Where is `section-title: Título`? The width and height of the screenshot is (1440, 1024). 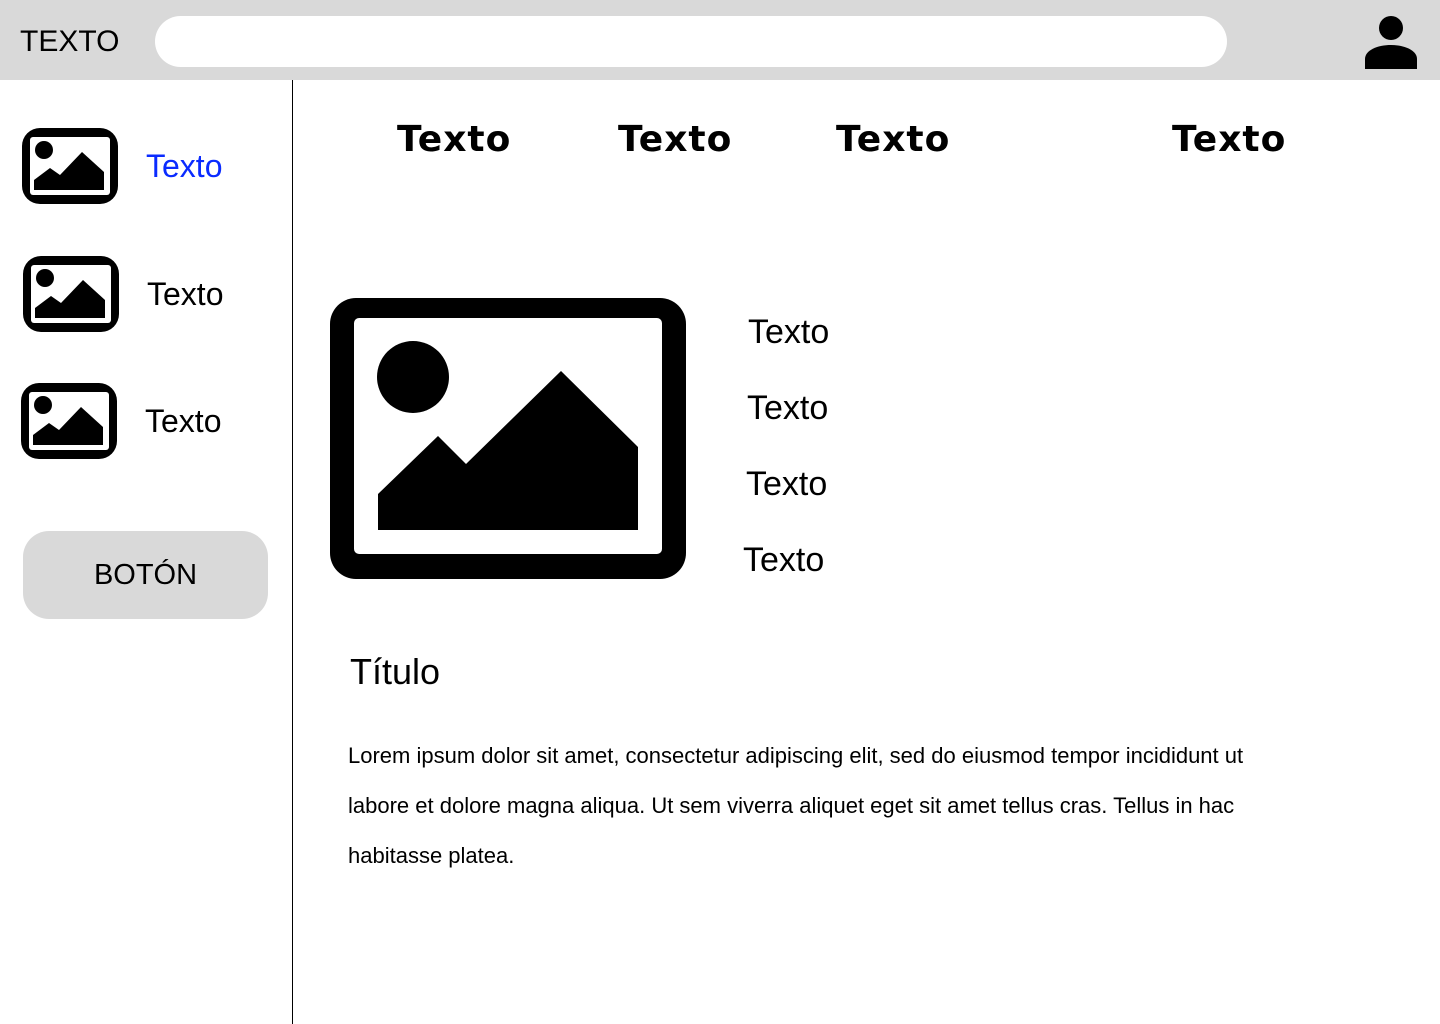
section-title: Título is located at coordinates (395, 671).